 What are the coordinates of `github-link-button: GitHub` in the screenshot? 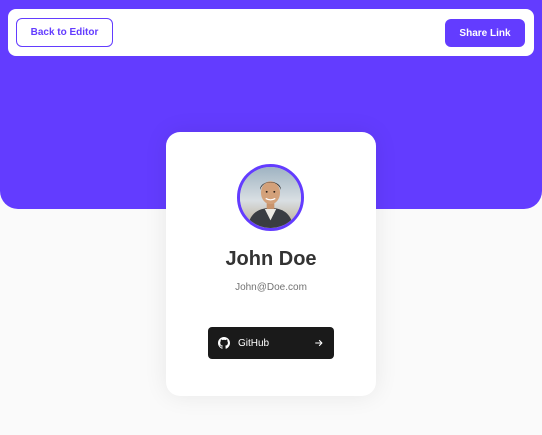 It's located at (271, 343).